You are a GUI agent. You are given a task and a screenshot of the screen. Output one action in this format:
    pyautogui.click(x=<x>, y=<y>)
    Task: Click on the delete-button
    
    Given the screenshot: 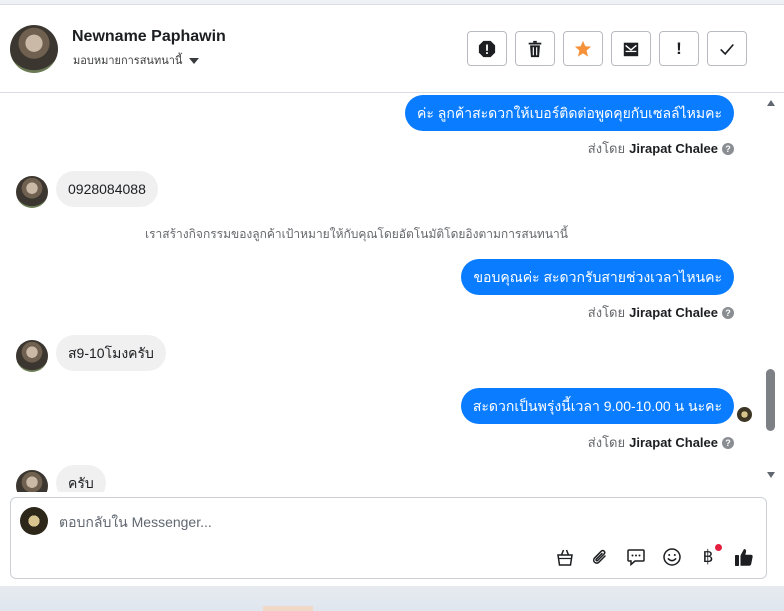 What is the action you would take?
    pyautogui.click(x=535, y=48)
    